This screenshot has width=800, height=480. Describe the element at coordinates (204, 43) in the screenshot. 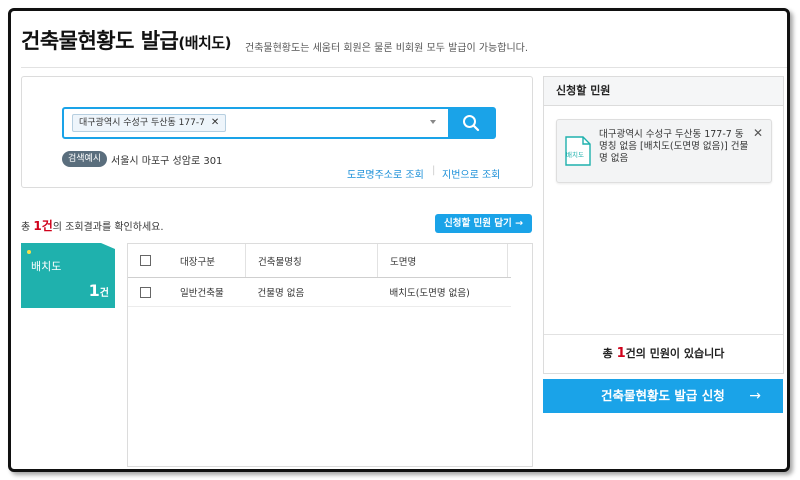

I see `page-title-suffix: (배치도)` at that location.